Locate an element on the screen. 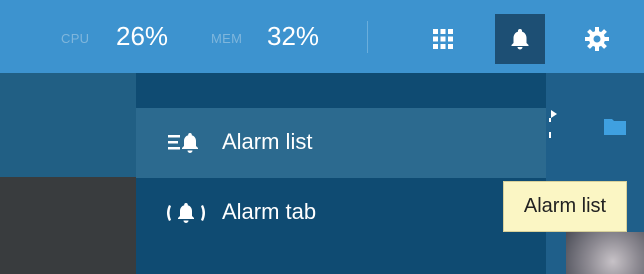 The height and width of the screenshot is (274, 644). settings-button is located at coordinates (597, 39).